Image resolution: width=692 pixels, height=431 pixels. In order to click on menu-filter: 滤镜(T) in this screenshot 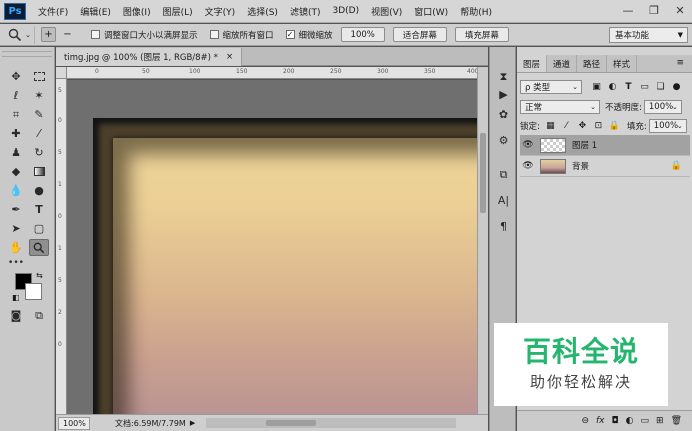, I will do `click(305, 11)`.